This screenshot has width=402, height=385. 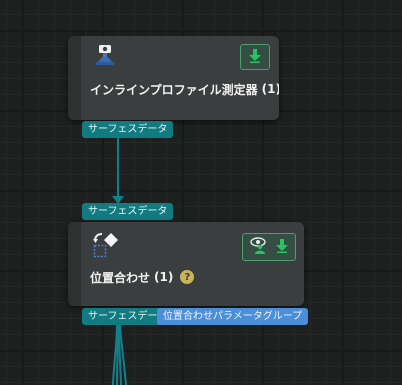 What do you see at coordinates (173, 78) in the screenshot?
I see `node-inline-profiler: インラインプロファイル測定器 (1) ?` at bounding box center [173, 78].